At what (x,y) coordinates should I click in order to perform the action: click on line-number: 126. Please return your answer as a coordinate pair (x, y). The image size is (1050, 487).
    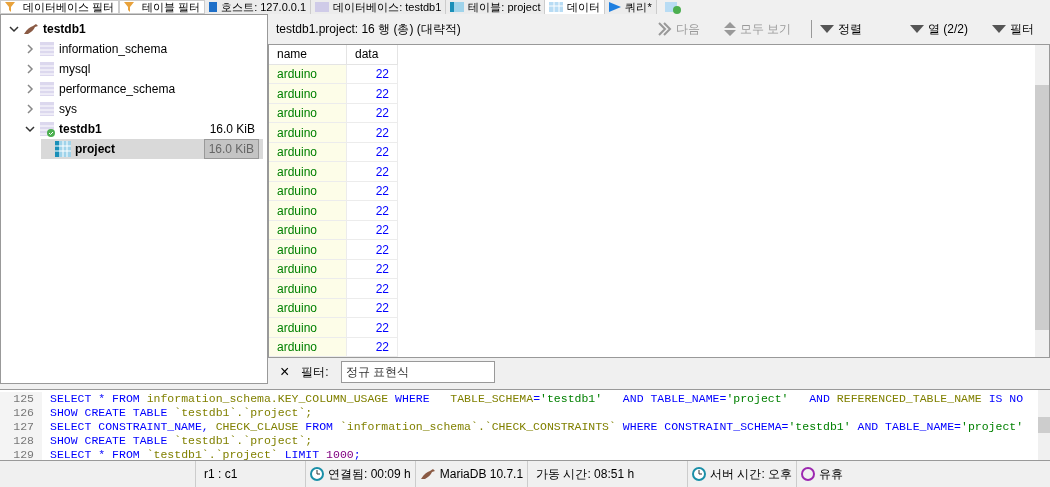
    Looking at the image, I should click on (21, 413).